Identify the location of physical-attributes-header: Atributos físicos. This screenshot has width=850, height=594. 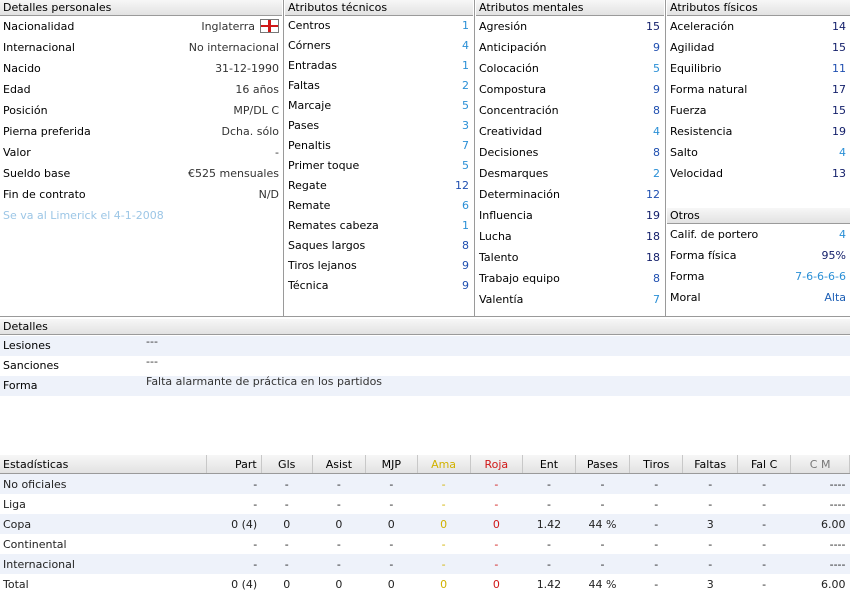
(758, 8).